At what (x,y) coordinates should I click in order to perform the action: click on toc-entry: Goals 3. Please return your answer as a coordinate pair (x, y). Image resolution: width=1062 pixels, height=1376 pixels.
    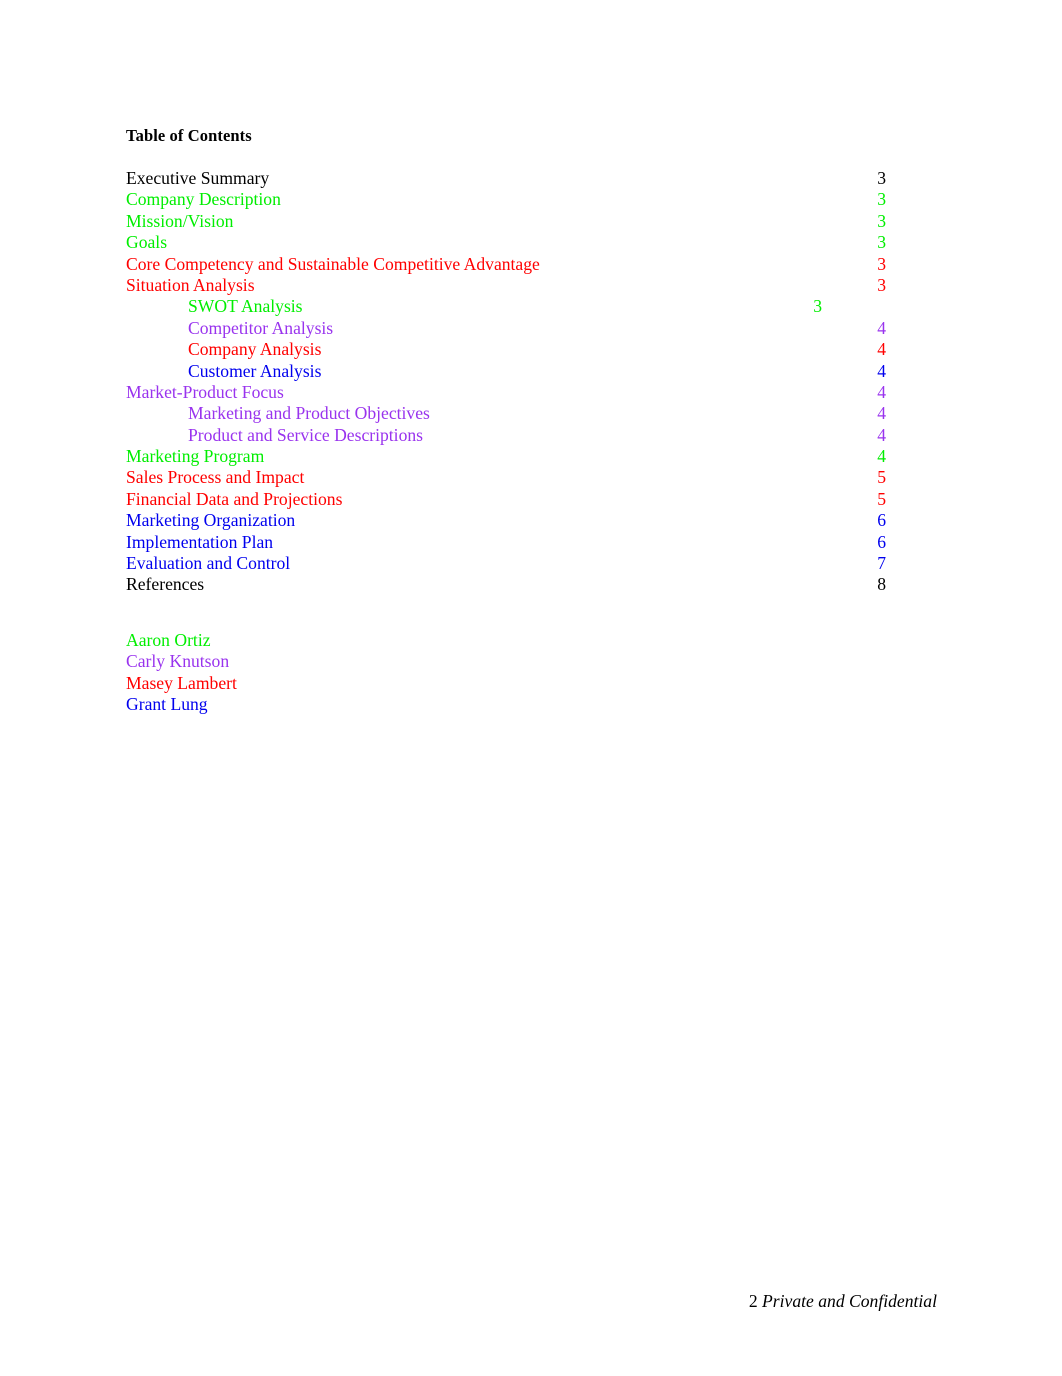
    Looking at the image, I should click on (506, 242).